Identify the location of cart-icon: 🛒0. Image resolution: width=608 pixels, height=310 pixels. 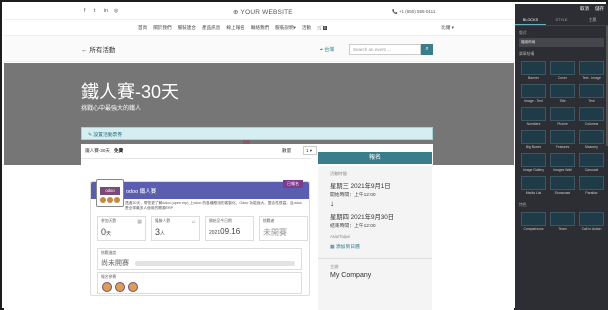
(322, 28).